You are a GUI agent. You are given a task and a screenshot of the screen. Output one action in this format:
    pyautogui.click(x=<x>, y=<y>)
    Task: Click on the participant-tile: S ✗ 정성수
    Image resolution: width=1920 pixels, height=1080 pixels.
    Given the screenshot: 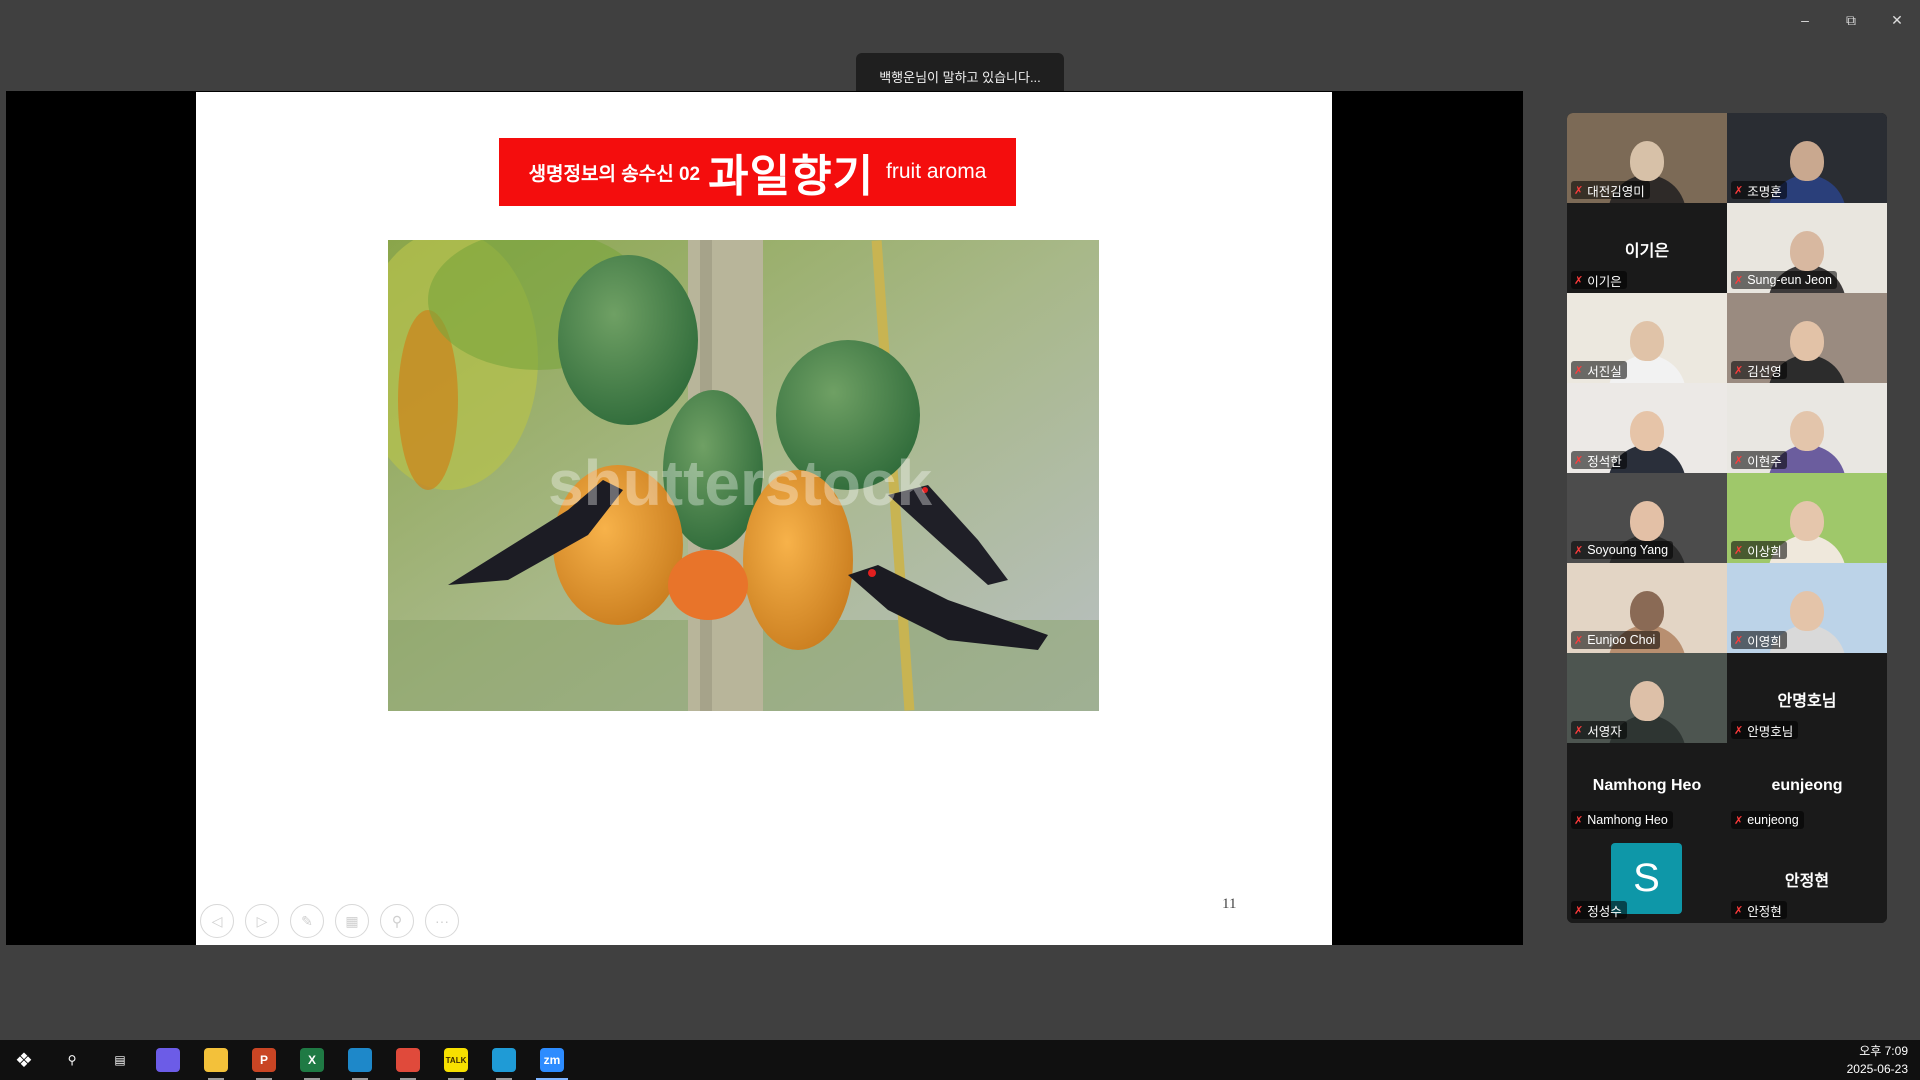 What is the action you would take?
    pyautogui.click(x=1647, y=878)
    